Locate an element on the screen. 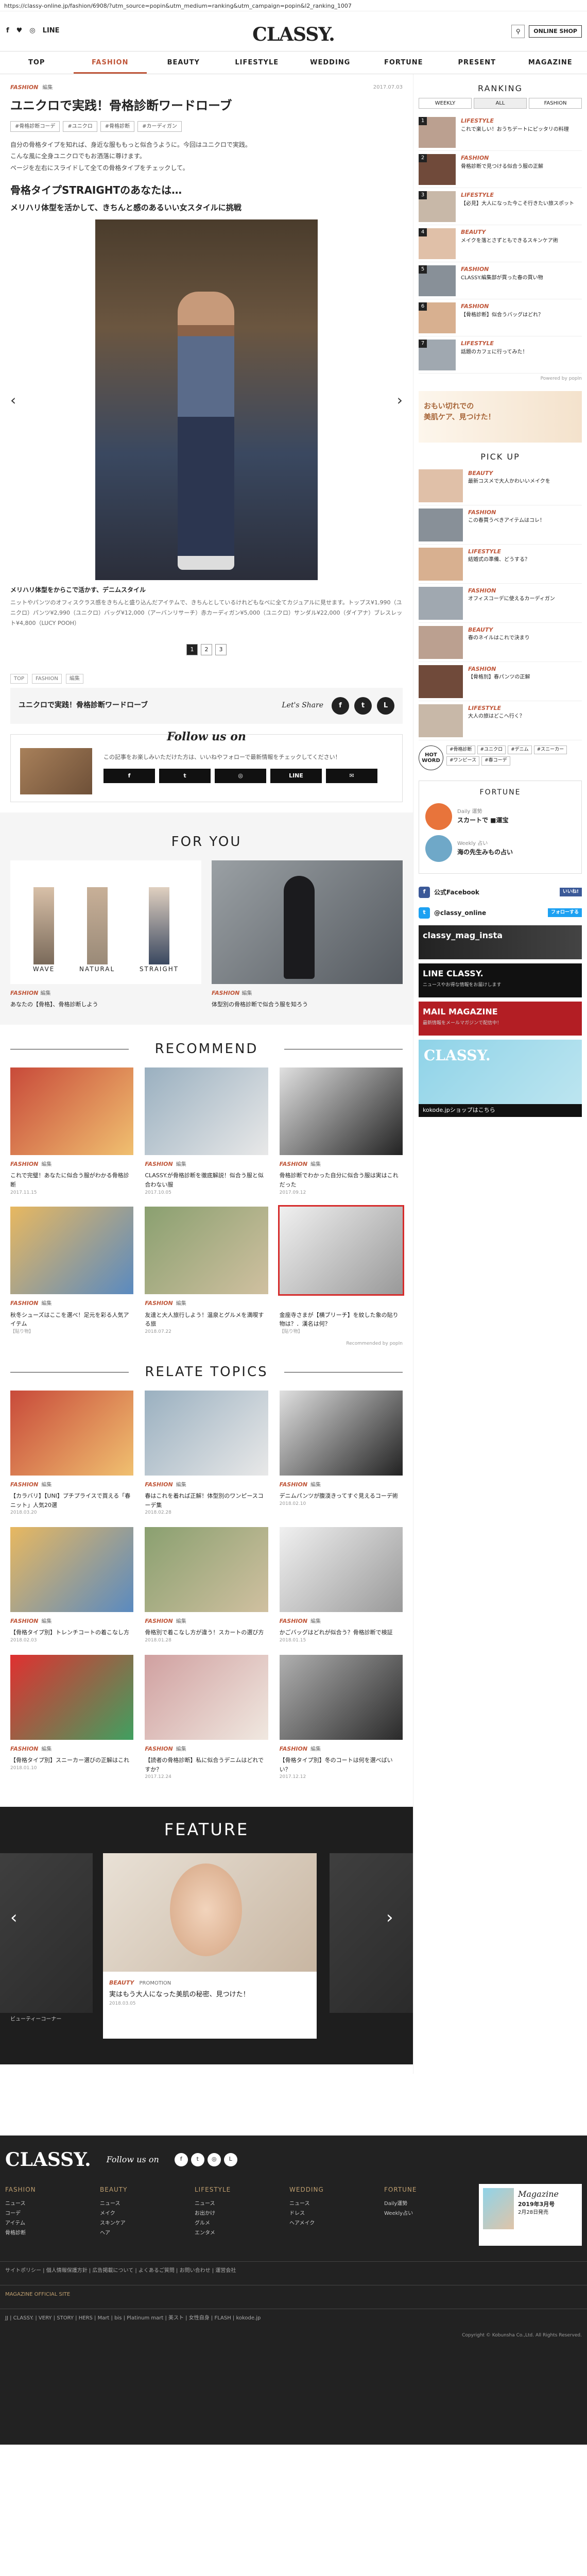  nav-item-top: TOP is located at coordinates (37, 63).